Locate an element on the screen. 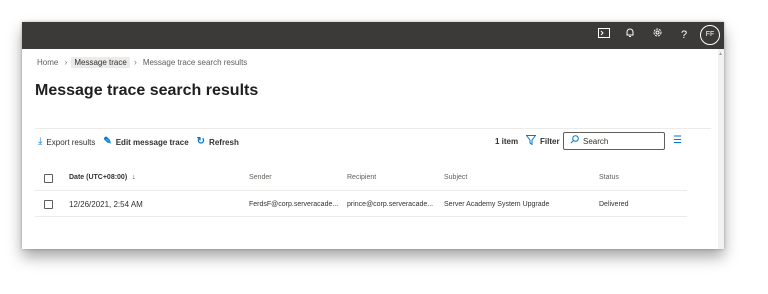 The width and height of the screenshot is (768, 294). scroll-up-icon: ▲ is located at coordinates (720, 54).